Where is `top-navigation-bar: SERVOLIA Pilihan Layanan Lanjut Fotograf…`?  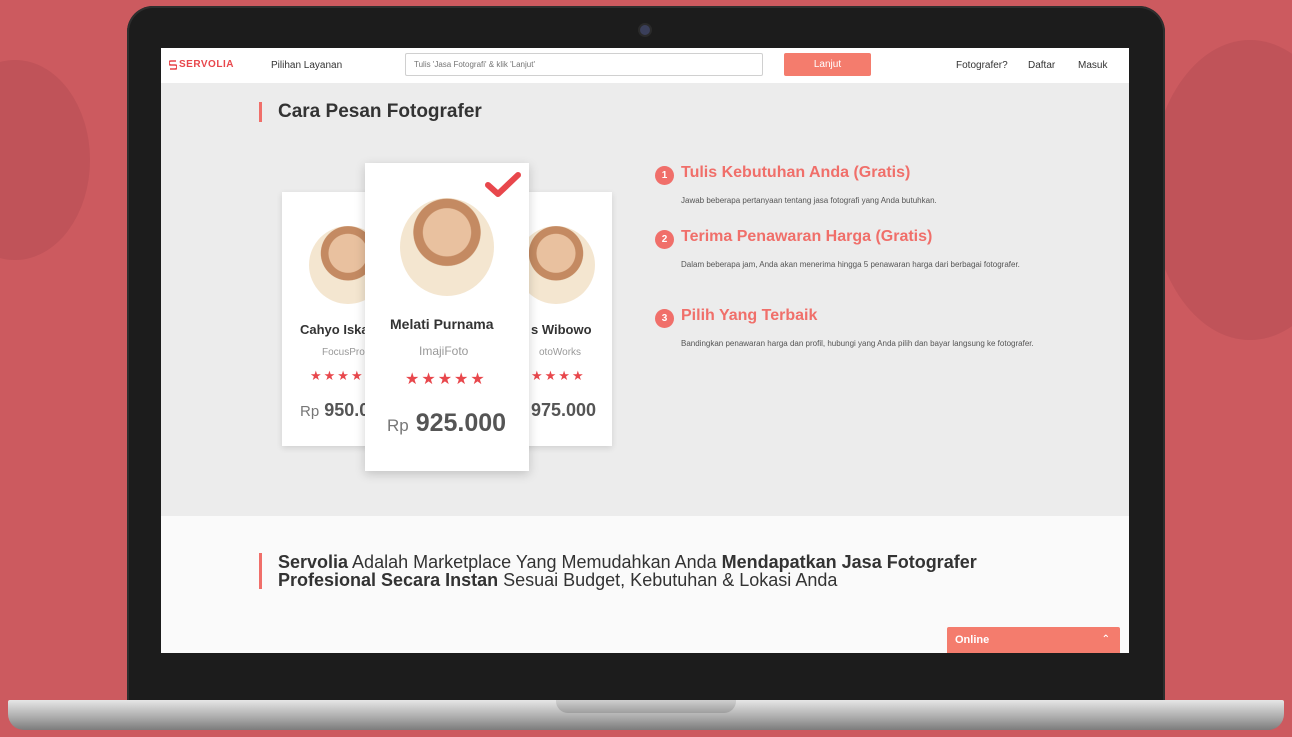 top-navigation-bar: SERVOLIA Pilihan Layanan Lanjut Fotograf… is located at coordinates (645, 65).